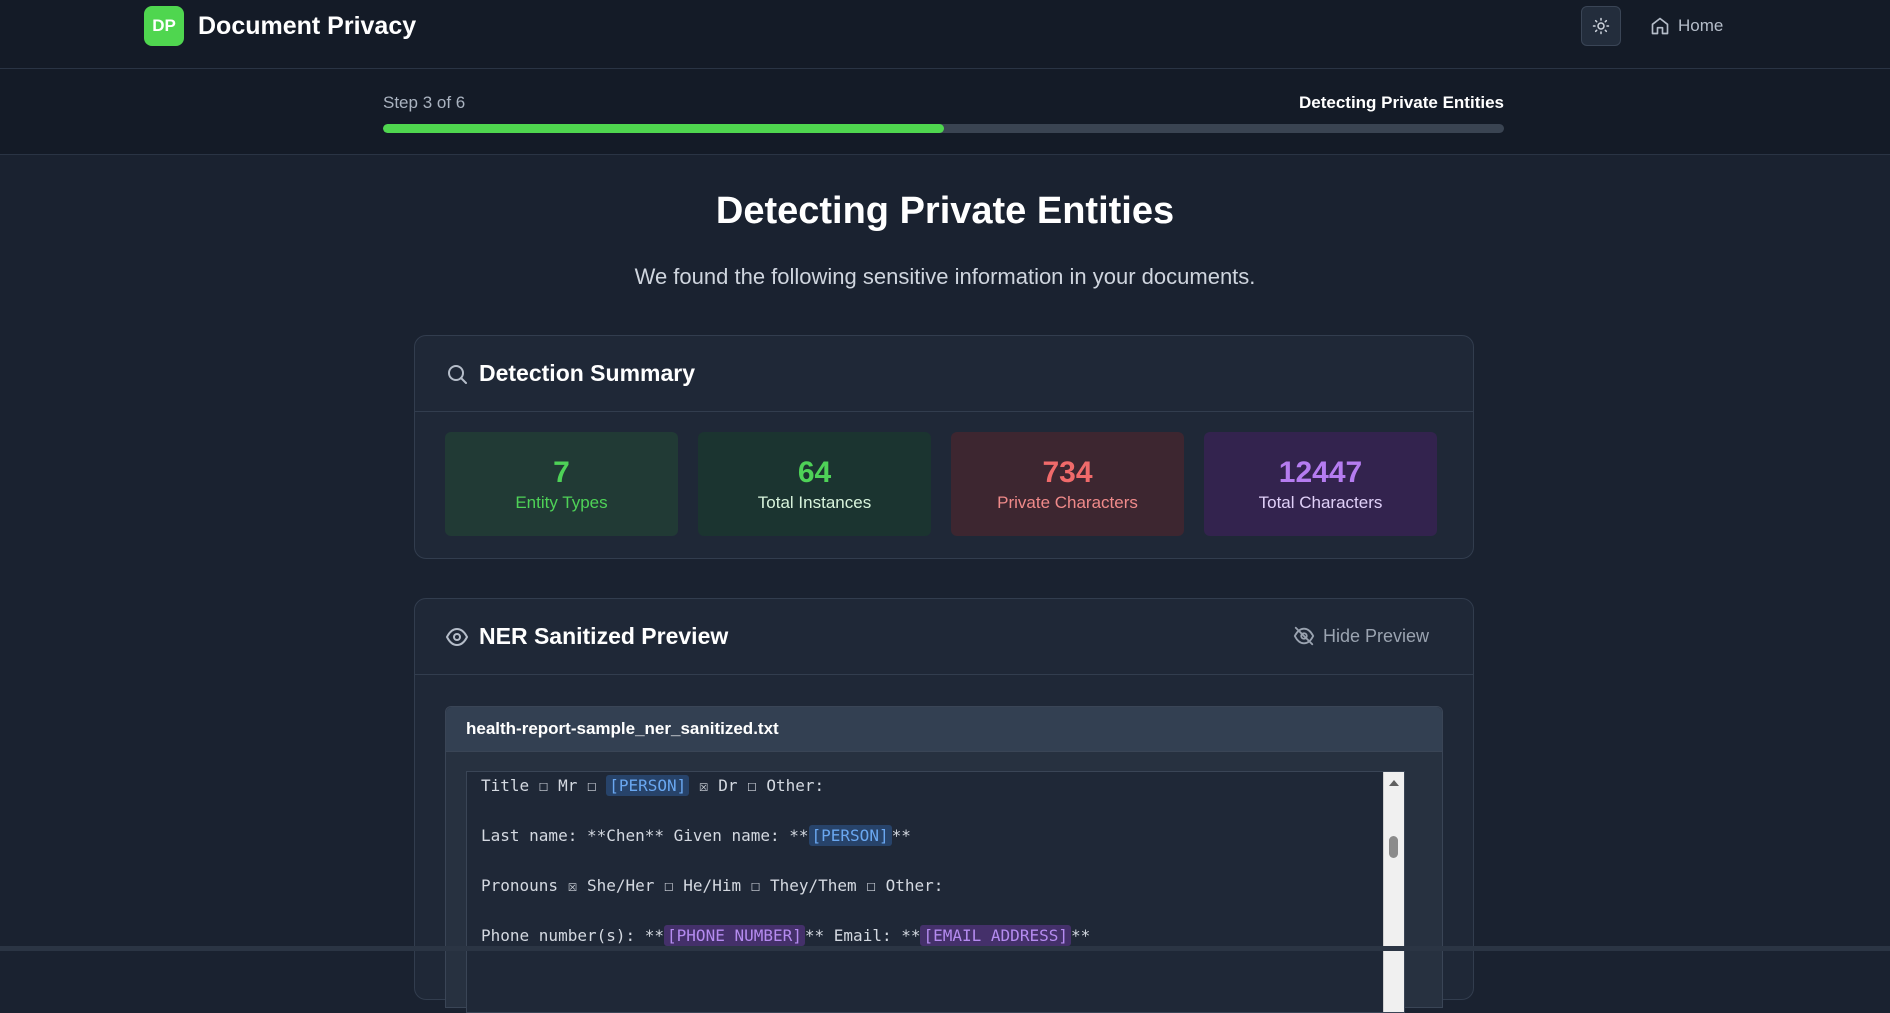 This screenshot has height=1013, width=1890. I want to click on stat-total-characters: 12447 Total Characters, so click(1320, 484).